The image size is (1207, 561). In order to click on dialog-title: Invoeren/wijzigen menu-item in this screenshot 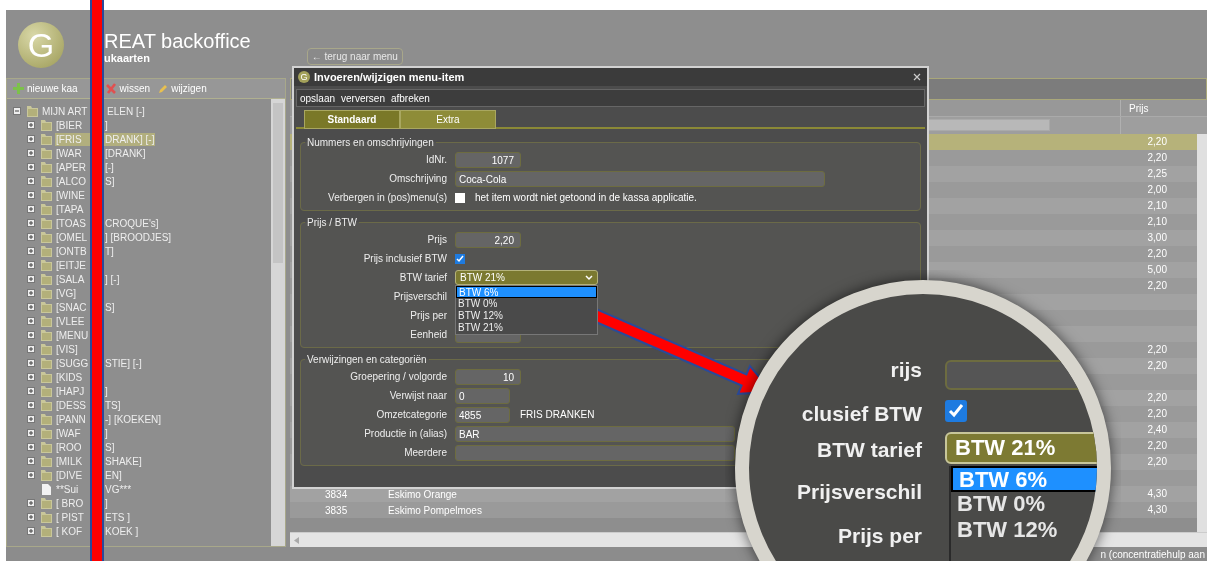, I will do `click(389, 77)`.